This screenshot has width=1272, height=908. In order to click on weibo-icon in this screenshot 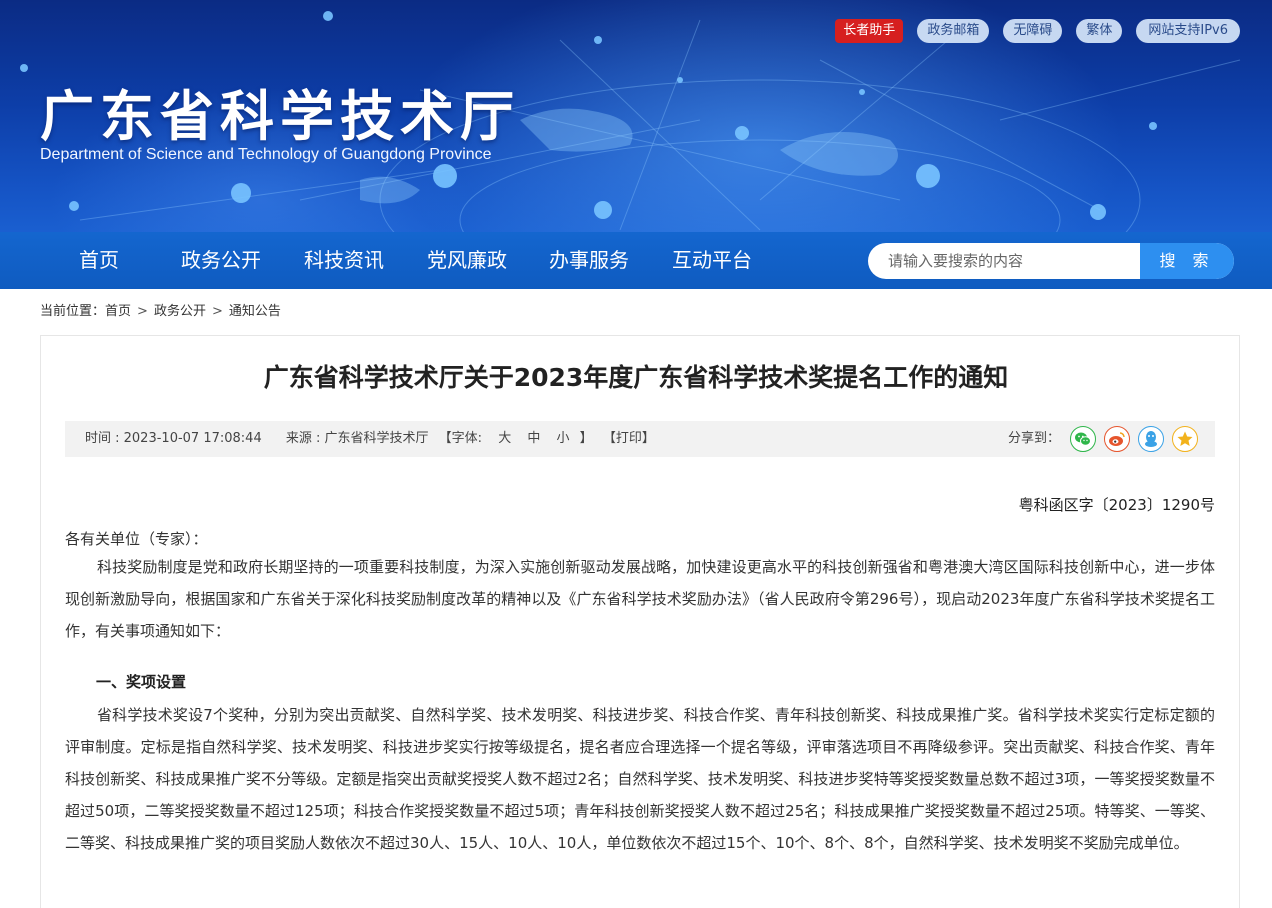, I will do `click(1117, 439)`.